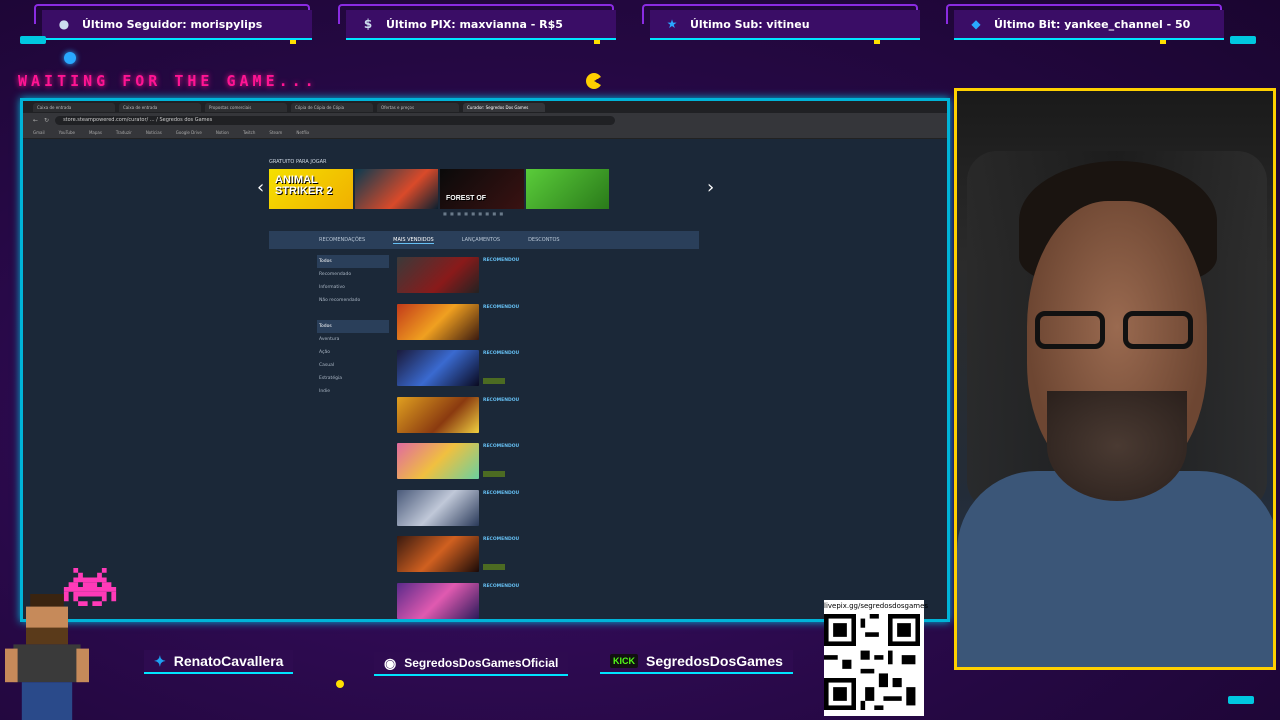  I want to click on bookmark-item: Gmail, so click(39, 132).